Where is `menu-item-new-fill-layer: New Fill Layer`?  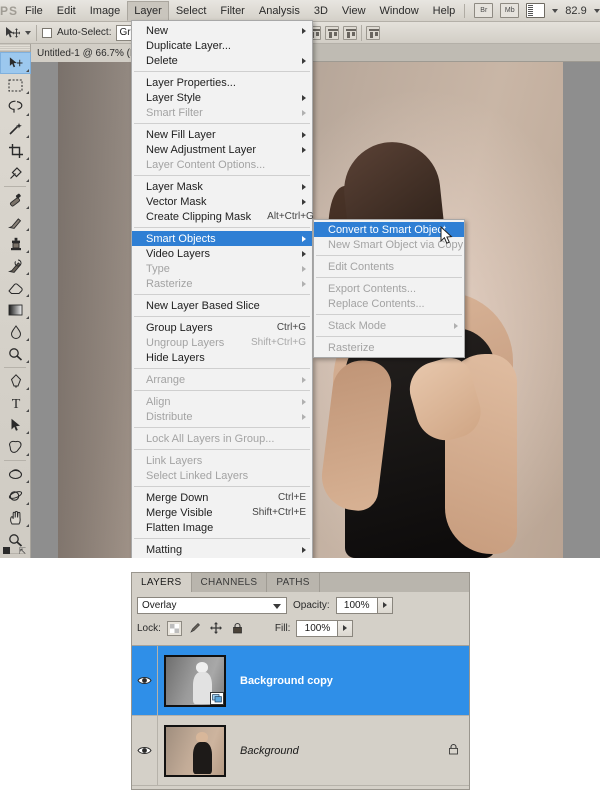 menu-item-new-fill-layer: New Fill Layer is located at coordinates (222, 134).